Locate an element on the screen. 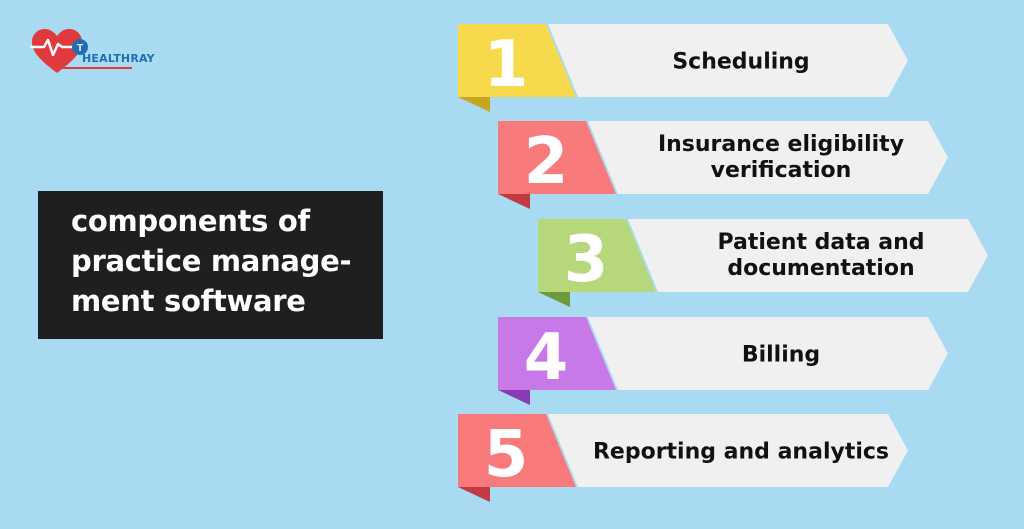  step-label: Reporting and analytics is located at coordinates (741, 452).